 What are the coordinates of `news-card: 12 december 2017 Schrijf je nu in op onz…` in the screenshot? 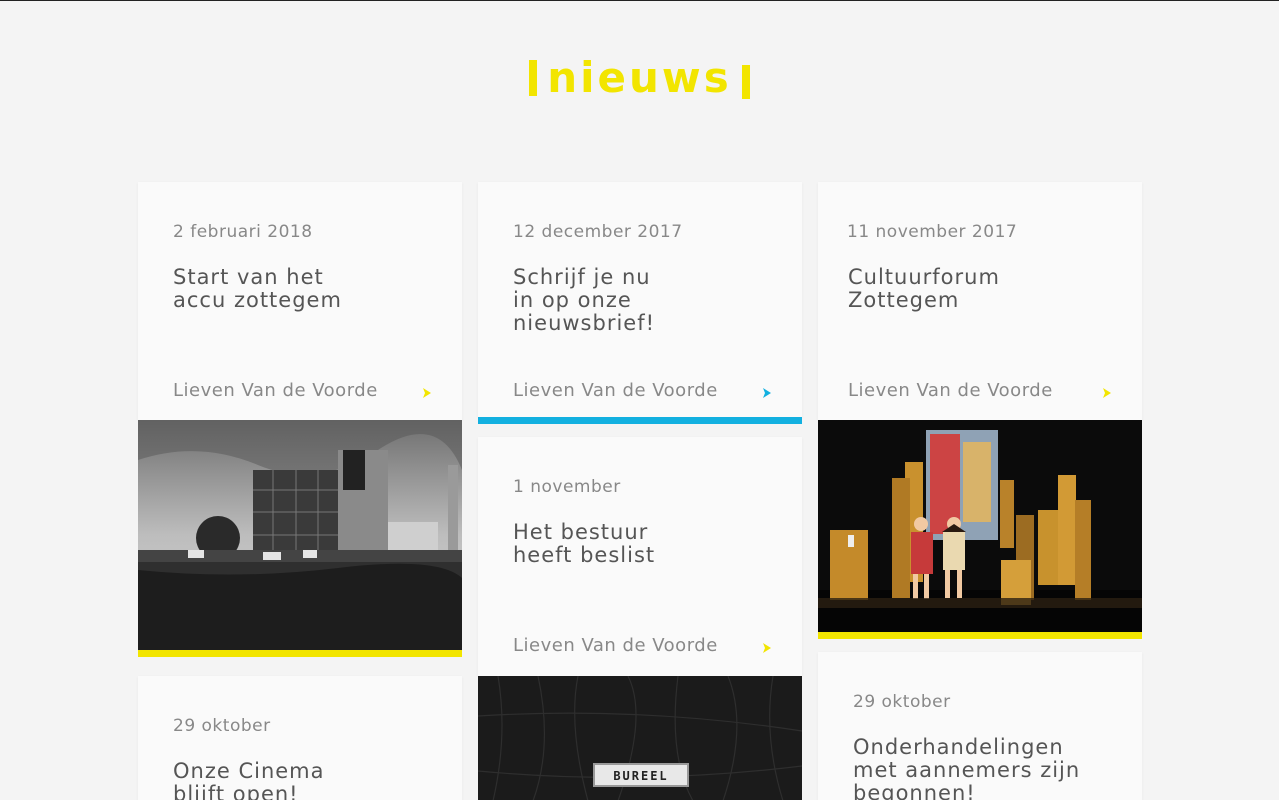 It's located at (640, 299).